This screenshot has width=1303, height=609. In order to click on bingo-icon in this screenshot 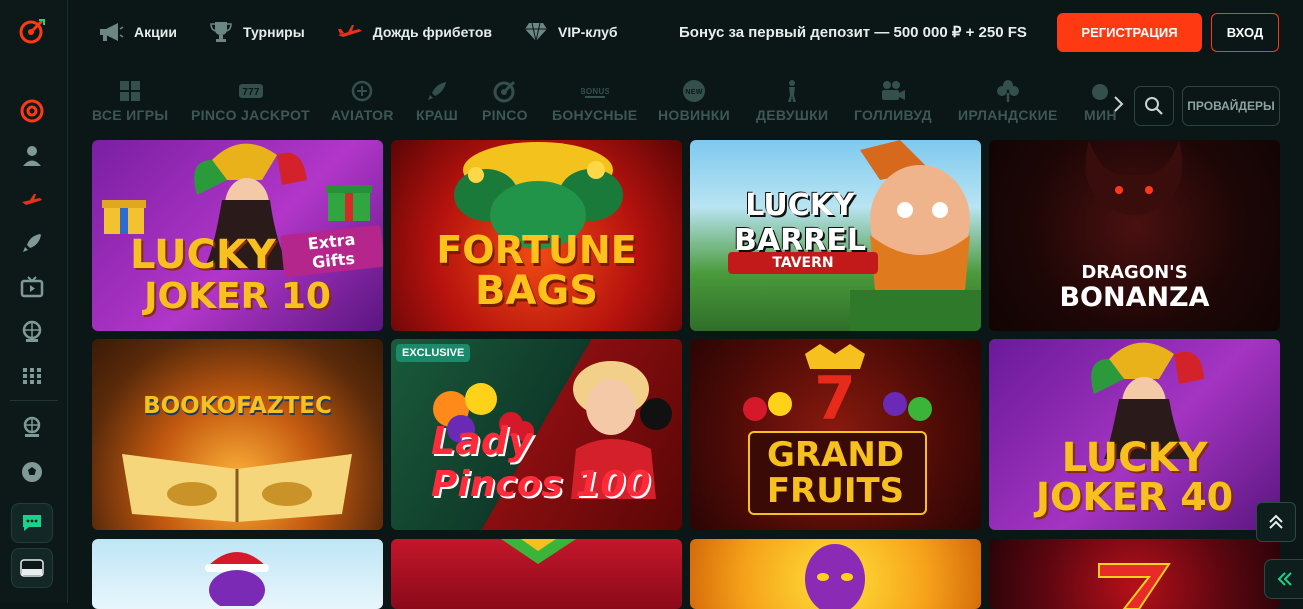, I will do `click(32, 375)`.